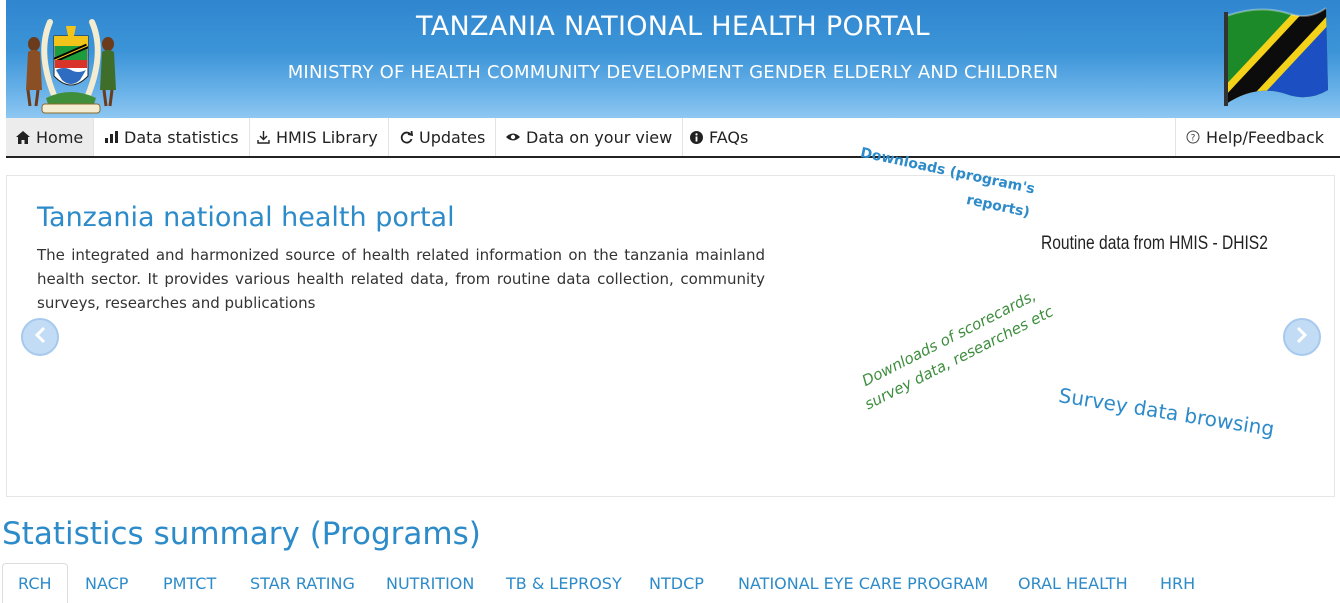 The width and height of the screenshot is (1340, 603). What do you see at coordinates (189, 583) in the screenshot?
I see `tab-pmtct: PMTCT` at bounding box center [189, 583].